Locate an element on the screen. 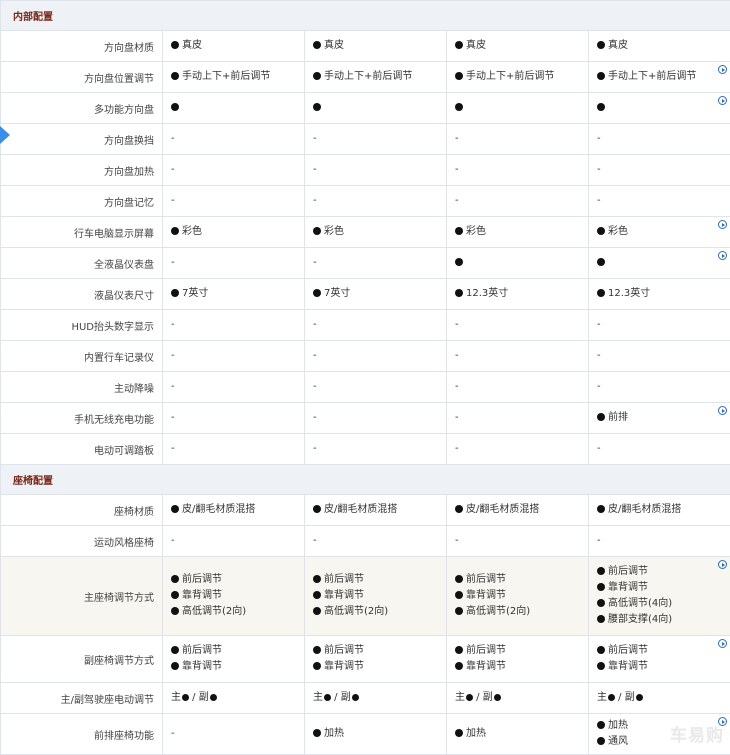 This screenshot has height=755, width=730. spec-value-cell: 前后调节靠背调节高低调节(4向)腰部支撑(4向) is located at coordinates (659, 596).